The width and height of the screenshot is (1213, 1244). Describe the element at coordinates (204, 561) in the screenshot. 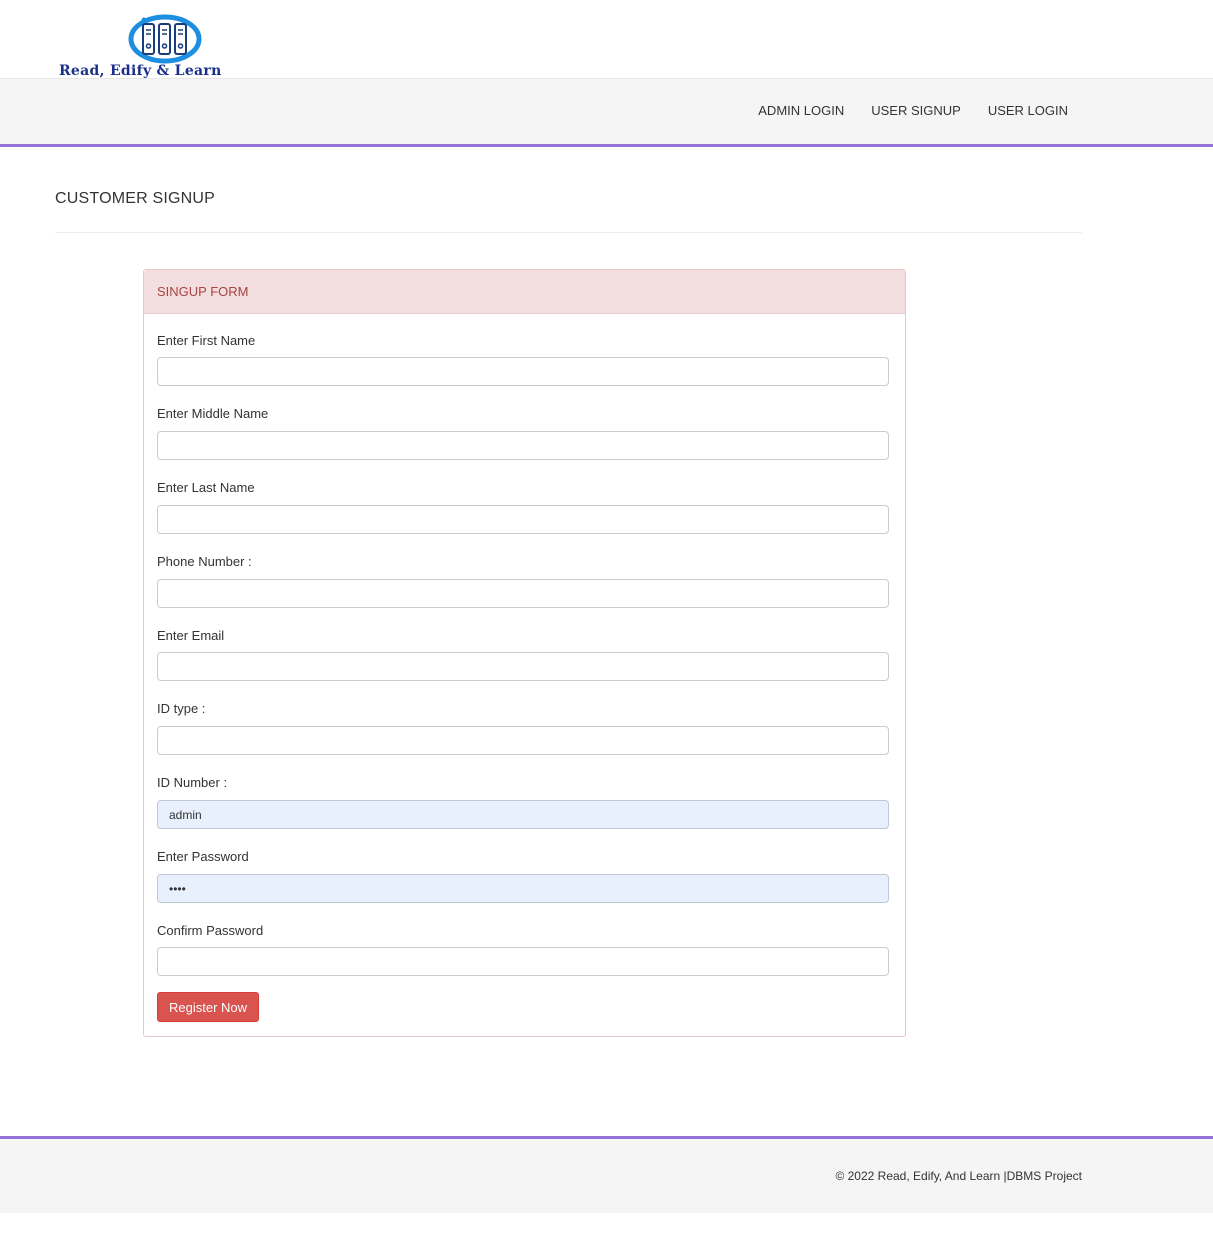

I see `phone-number-label: Phone Number :` at that location.